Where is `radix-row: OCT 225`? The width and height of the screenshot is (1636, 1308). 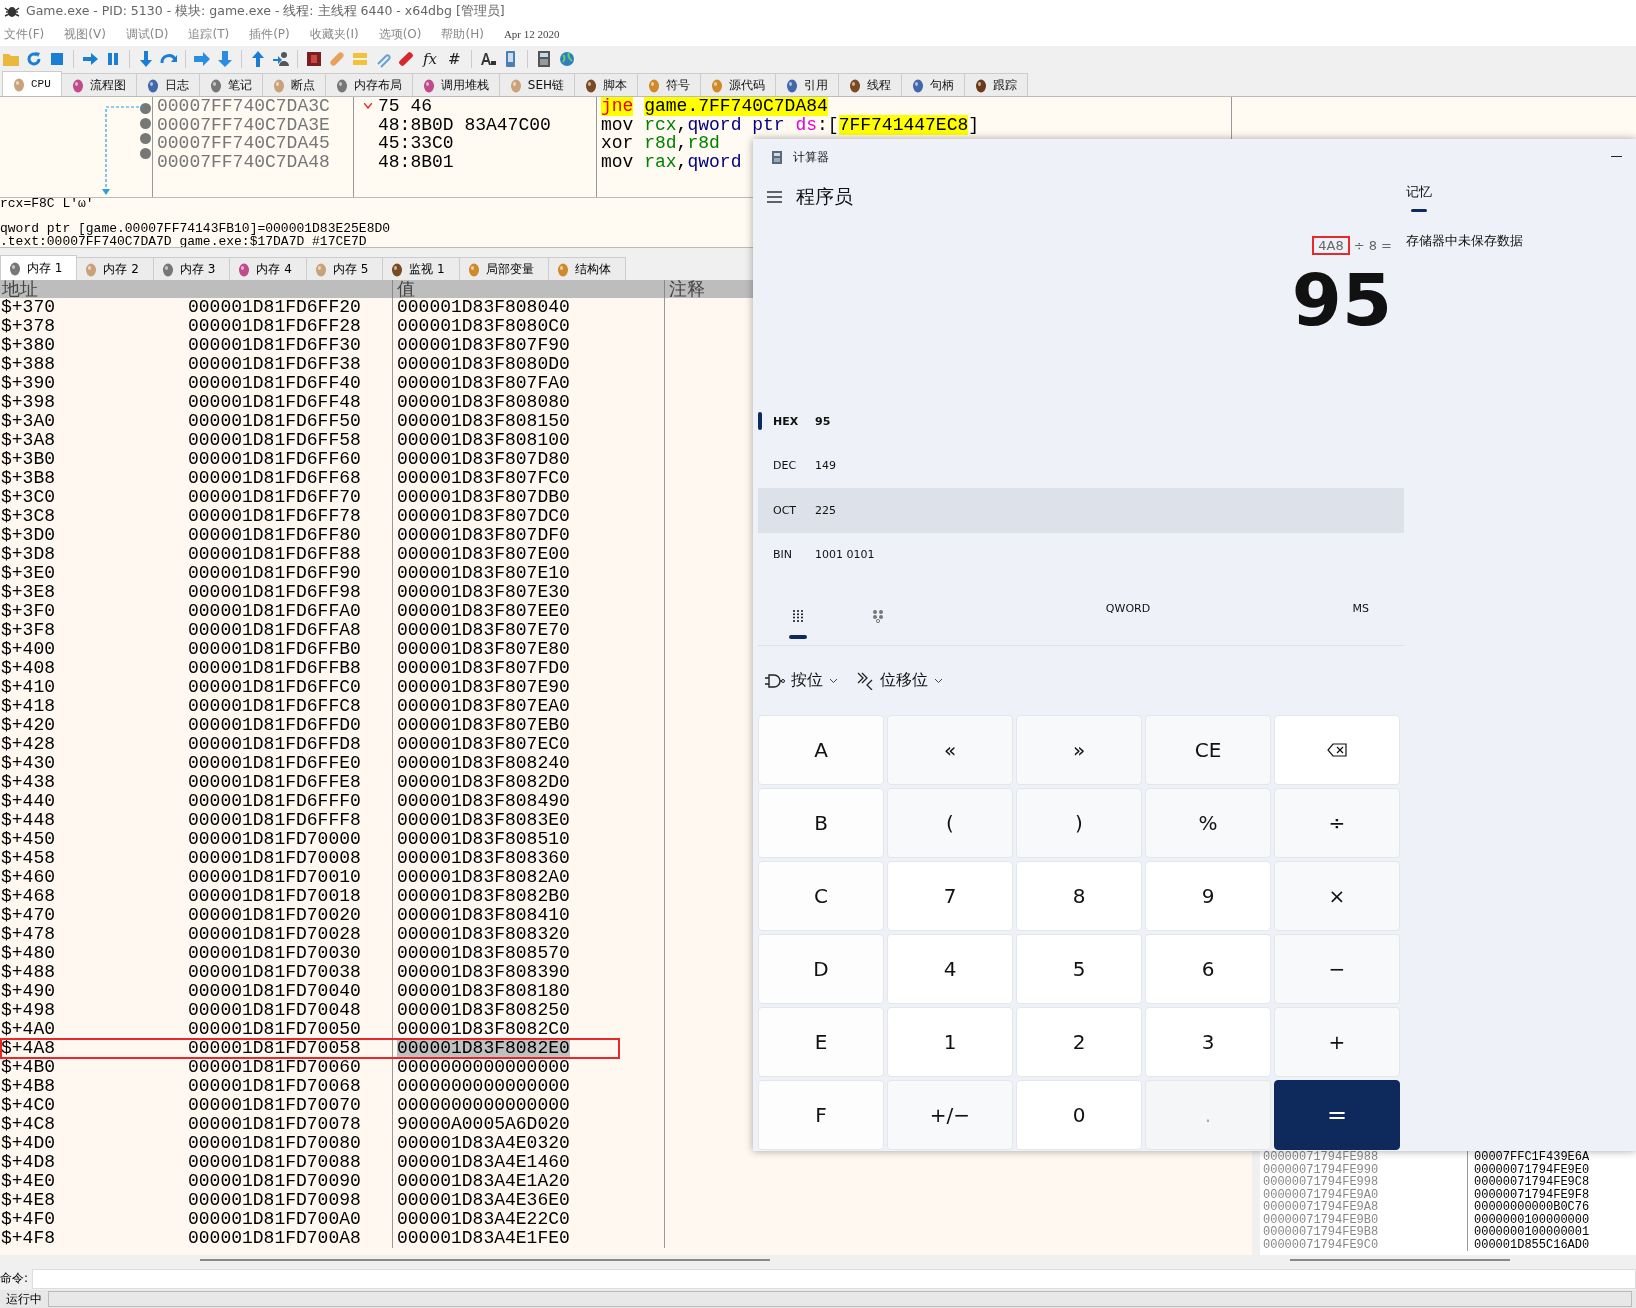
radix-row: OCT 225 is located at coordinates (1081, 510).